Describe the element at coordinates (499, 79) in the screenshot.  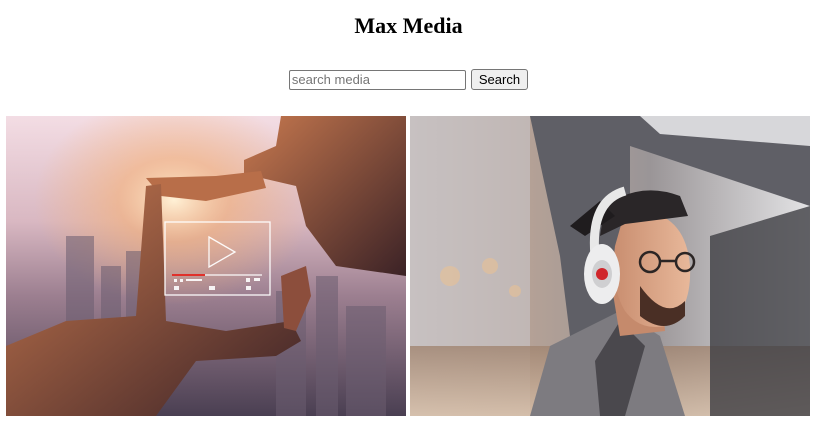
I see `search-button: Search` at that location.